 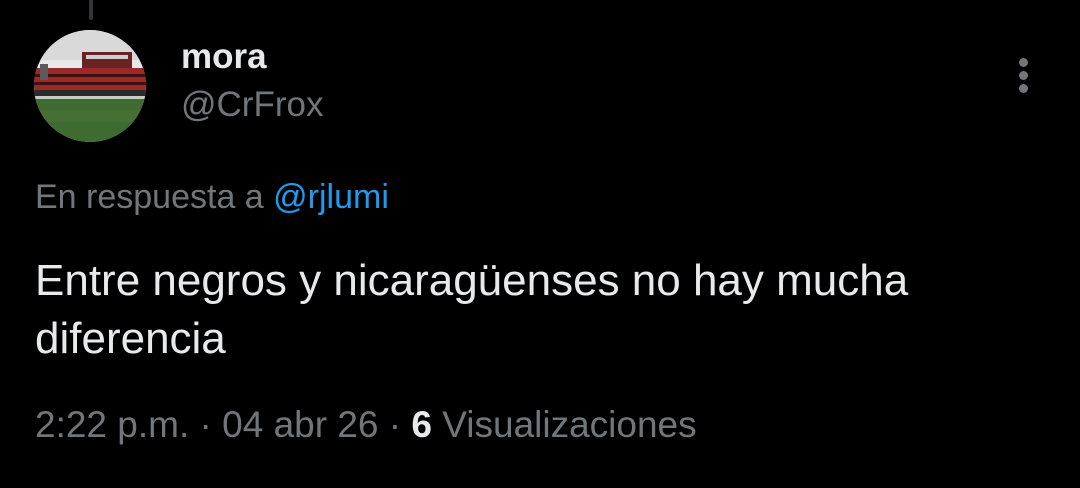 I want to click on author-display-name: mora, so click(x=224, y=57).